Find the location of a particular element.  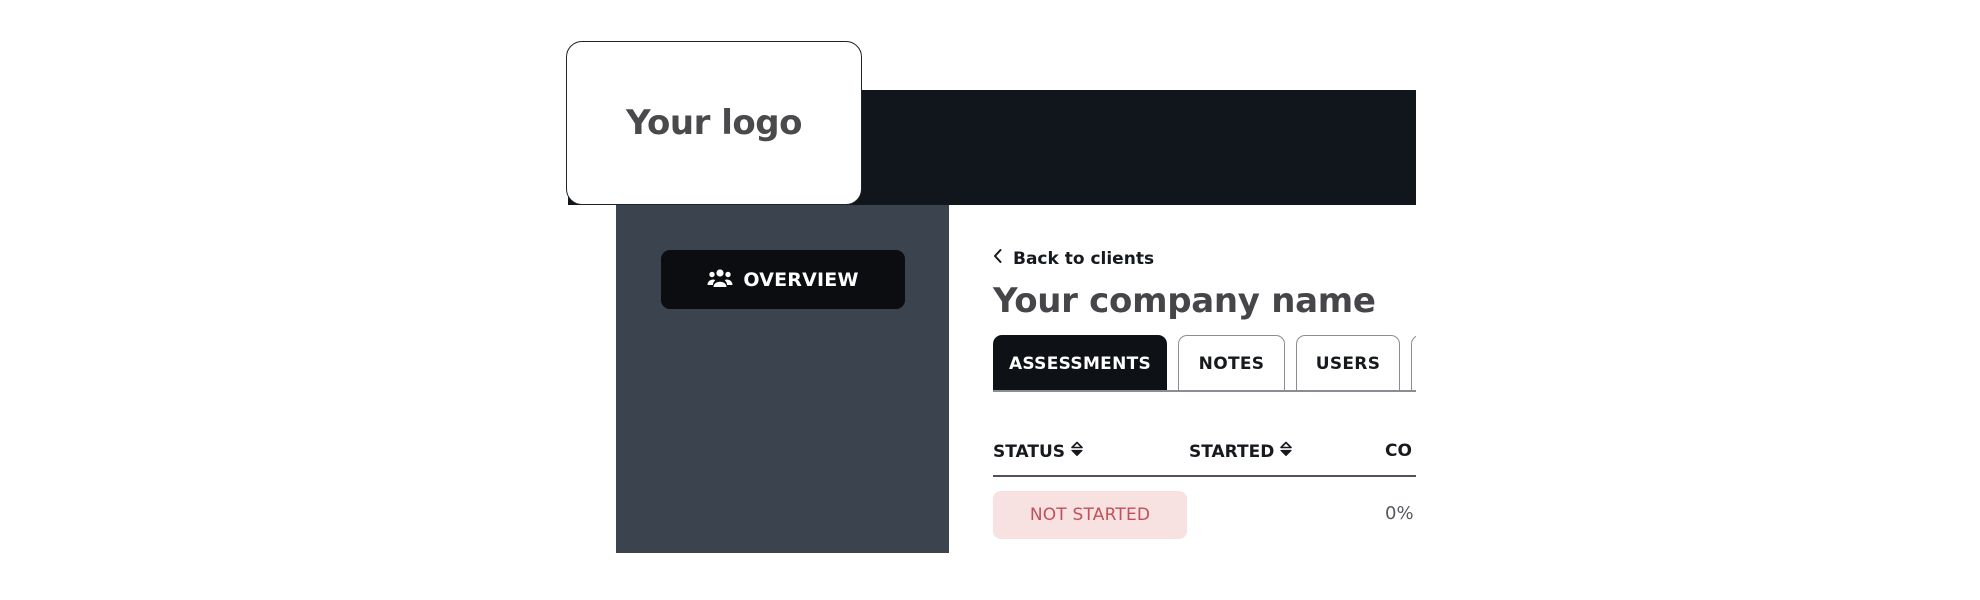

column-status-label: STATUS is located at coordinates (1029, 451).